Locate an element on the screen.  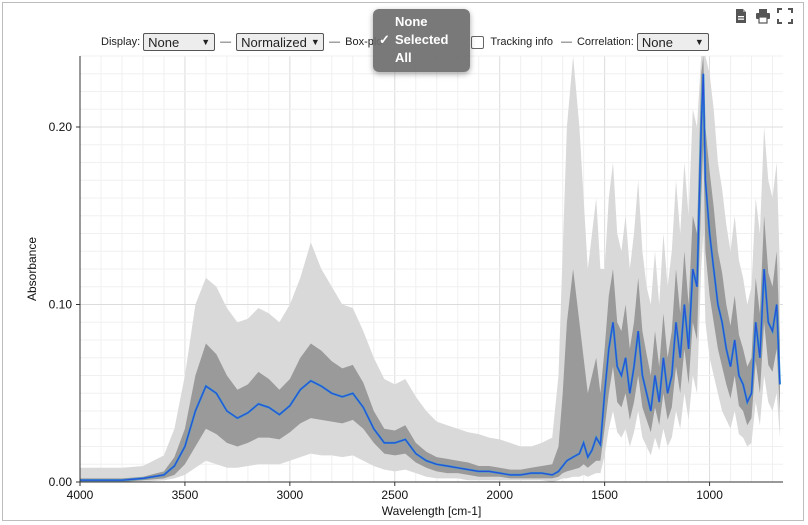
dropdown-option-none: None is located at coordinates (421, 22).